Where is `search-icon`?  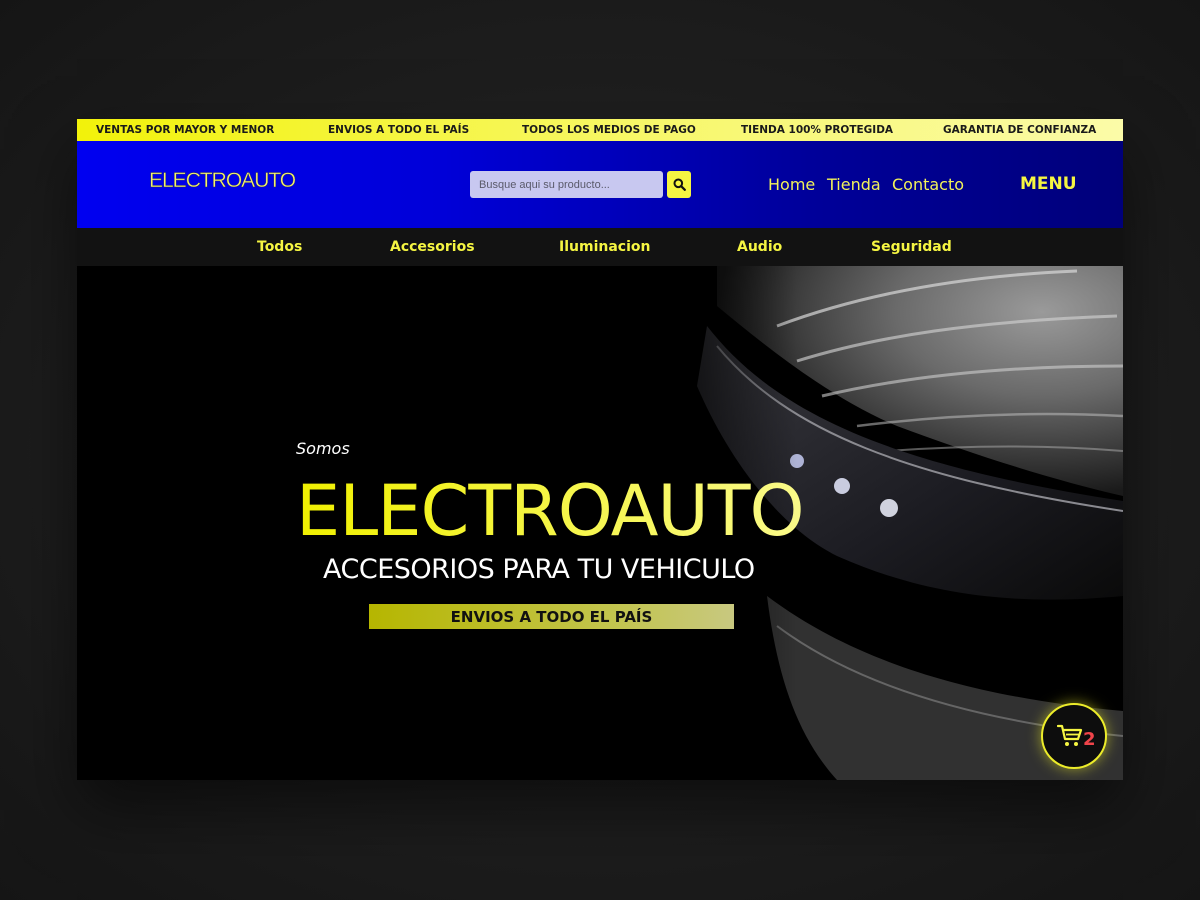
search-icon is located at coordinates (679, 184).